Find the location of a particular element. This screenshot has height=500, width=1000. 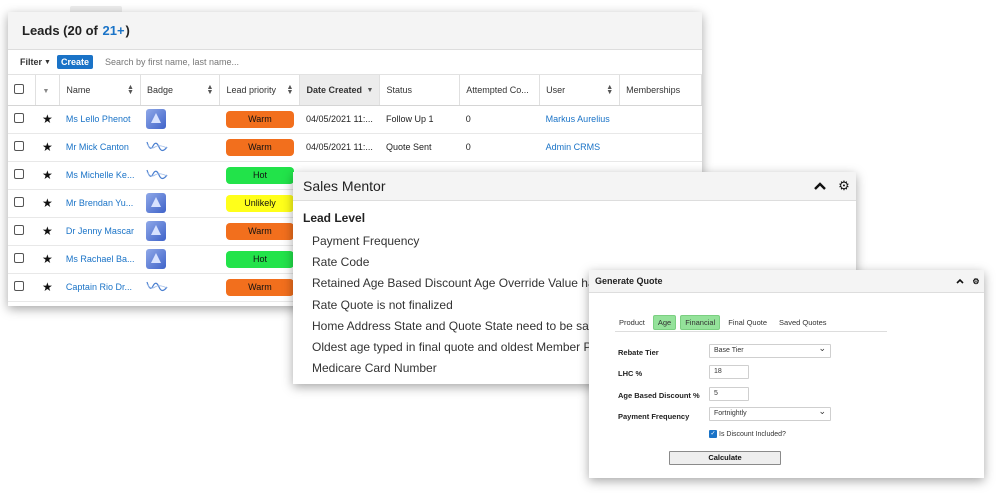

priority-badge: Warm is located at coordinates (259, 147).